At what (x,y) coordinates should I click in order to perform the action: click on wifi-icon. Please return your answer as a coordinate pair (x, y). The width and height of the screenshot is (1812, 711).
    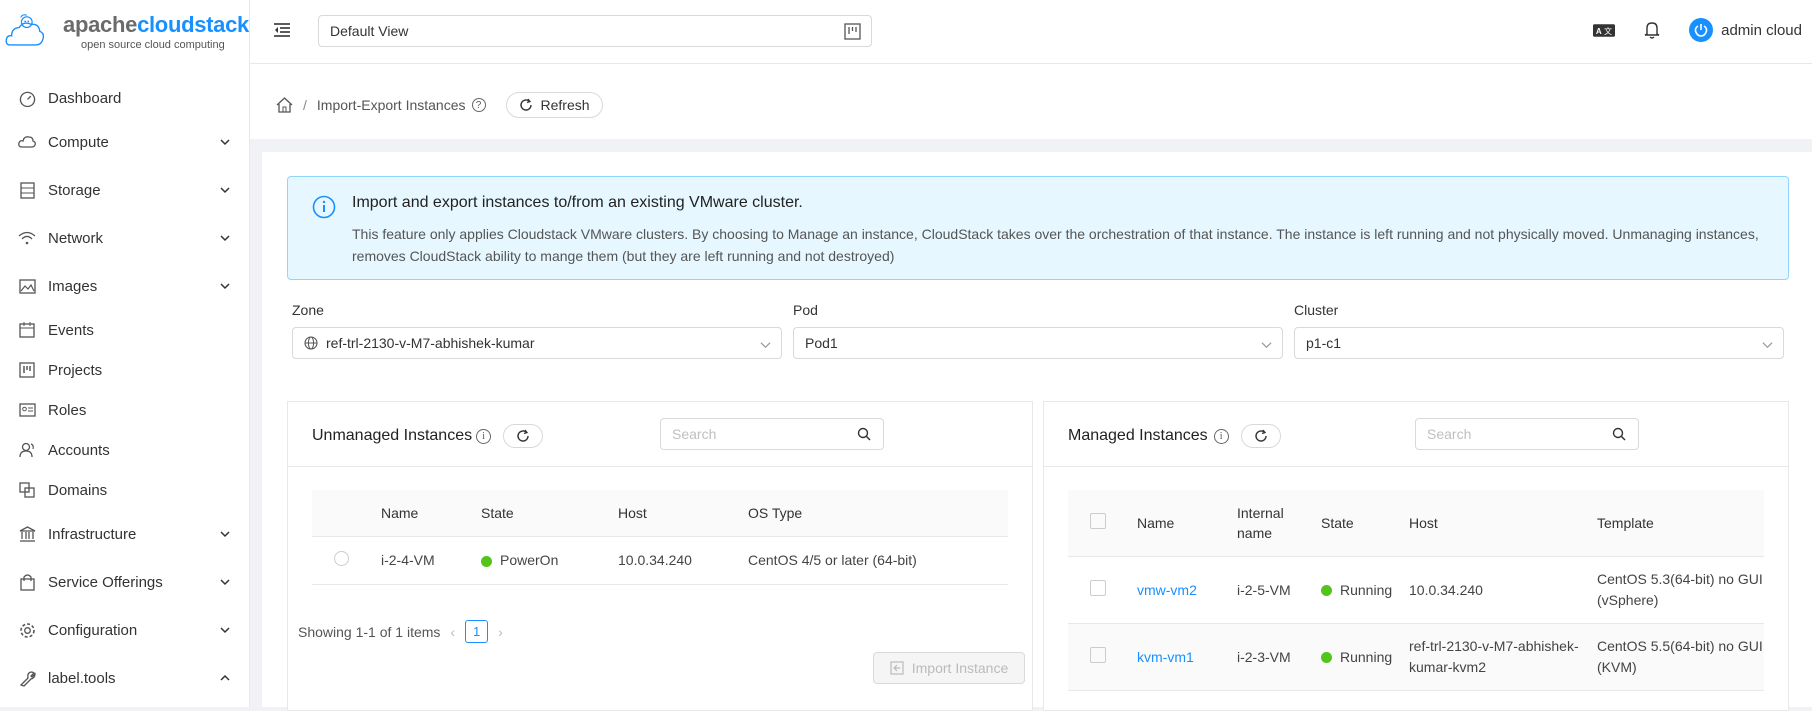
    Looking at the image, I should click on (27, 238).